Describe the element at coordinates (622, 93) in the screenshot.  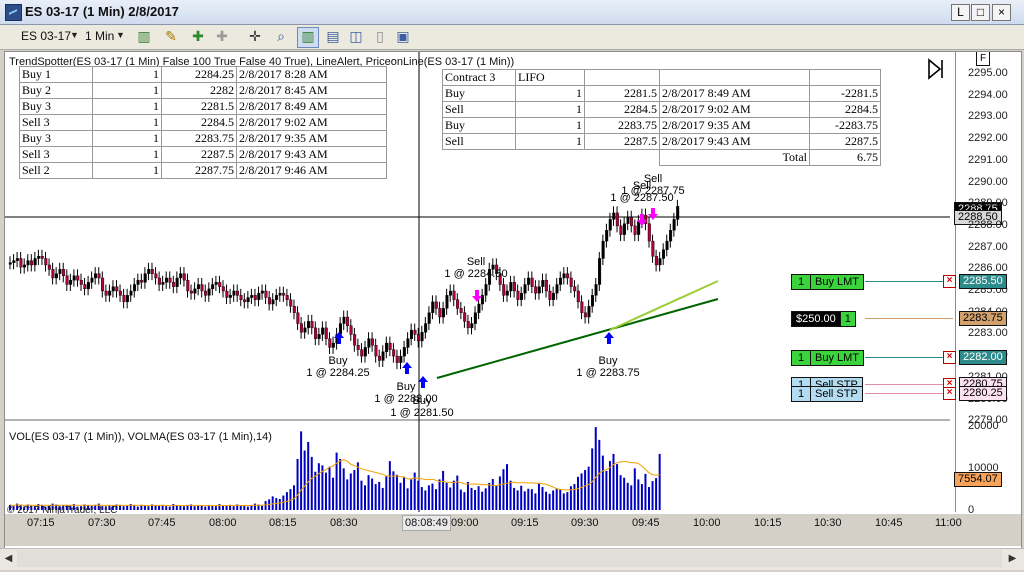
I see `table-cell: 2281.5` at that location.